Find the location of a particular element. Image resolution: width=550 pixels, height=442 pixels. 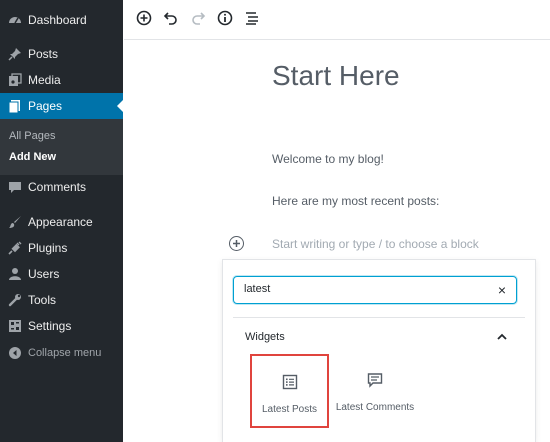

editor-toolbar is located at coordinates (337, 20).